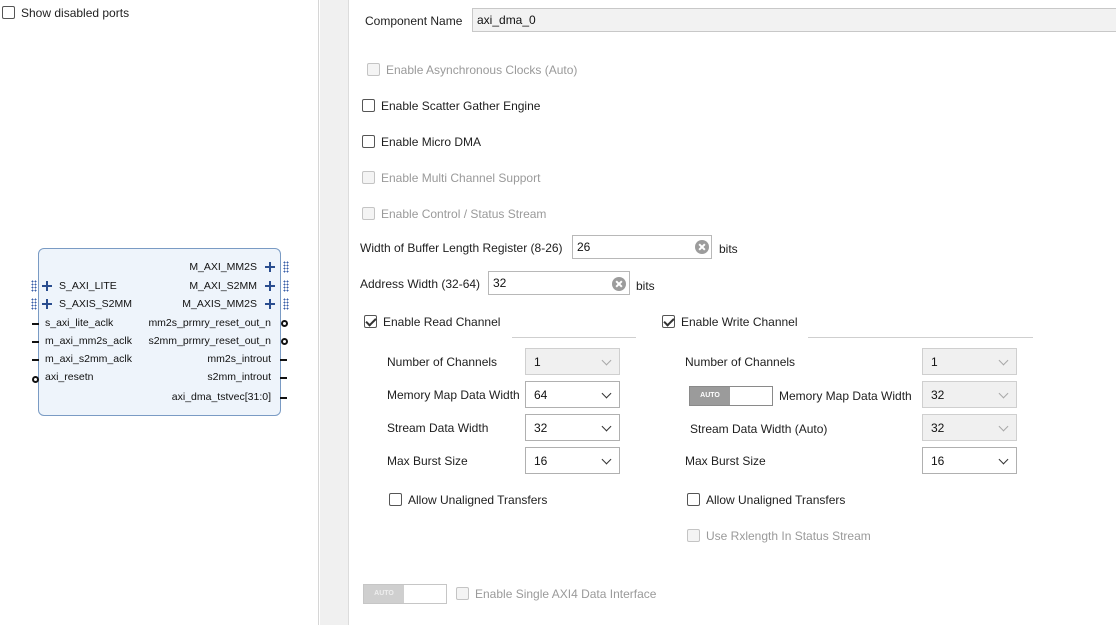 The image size is (1116, 625). What do you see at coordinates (725, 461) in the screenshot?
I see `write-max-burst-label: Max Burst Size` at bounding box center [725, 461].